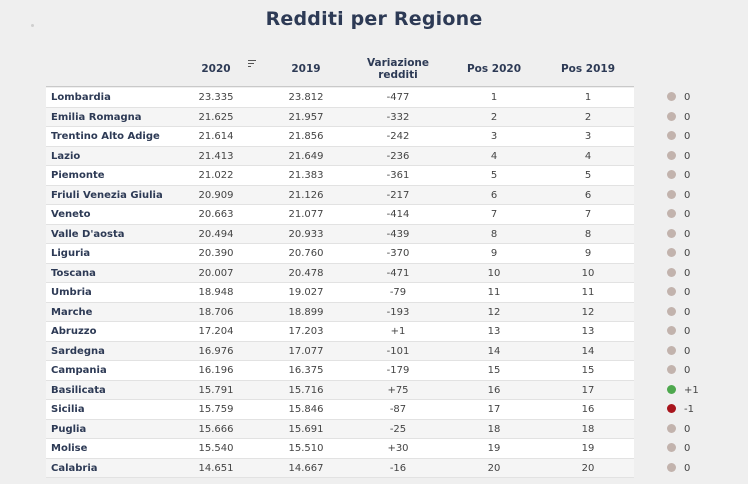 This screenshot has height=484, width=748. What do you see at coordinates (74, 468) in the screenshot?
I see `region-name: Calabria` at bounding box center [74, 468].